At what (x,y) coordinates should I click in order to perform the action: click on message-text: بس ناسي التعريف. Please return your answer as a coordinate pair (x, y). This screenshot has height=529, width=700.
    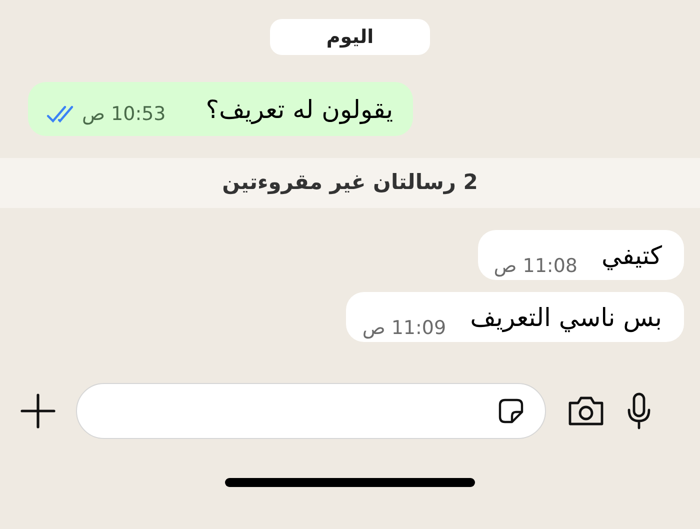
    Looking at the image, I should click on (566, 318).